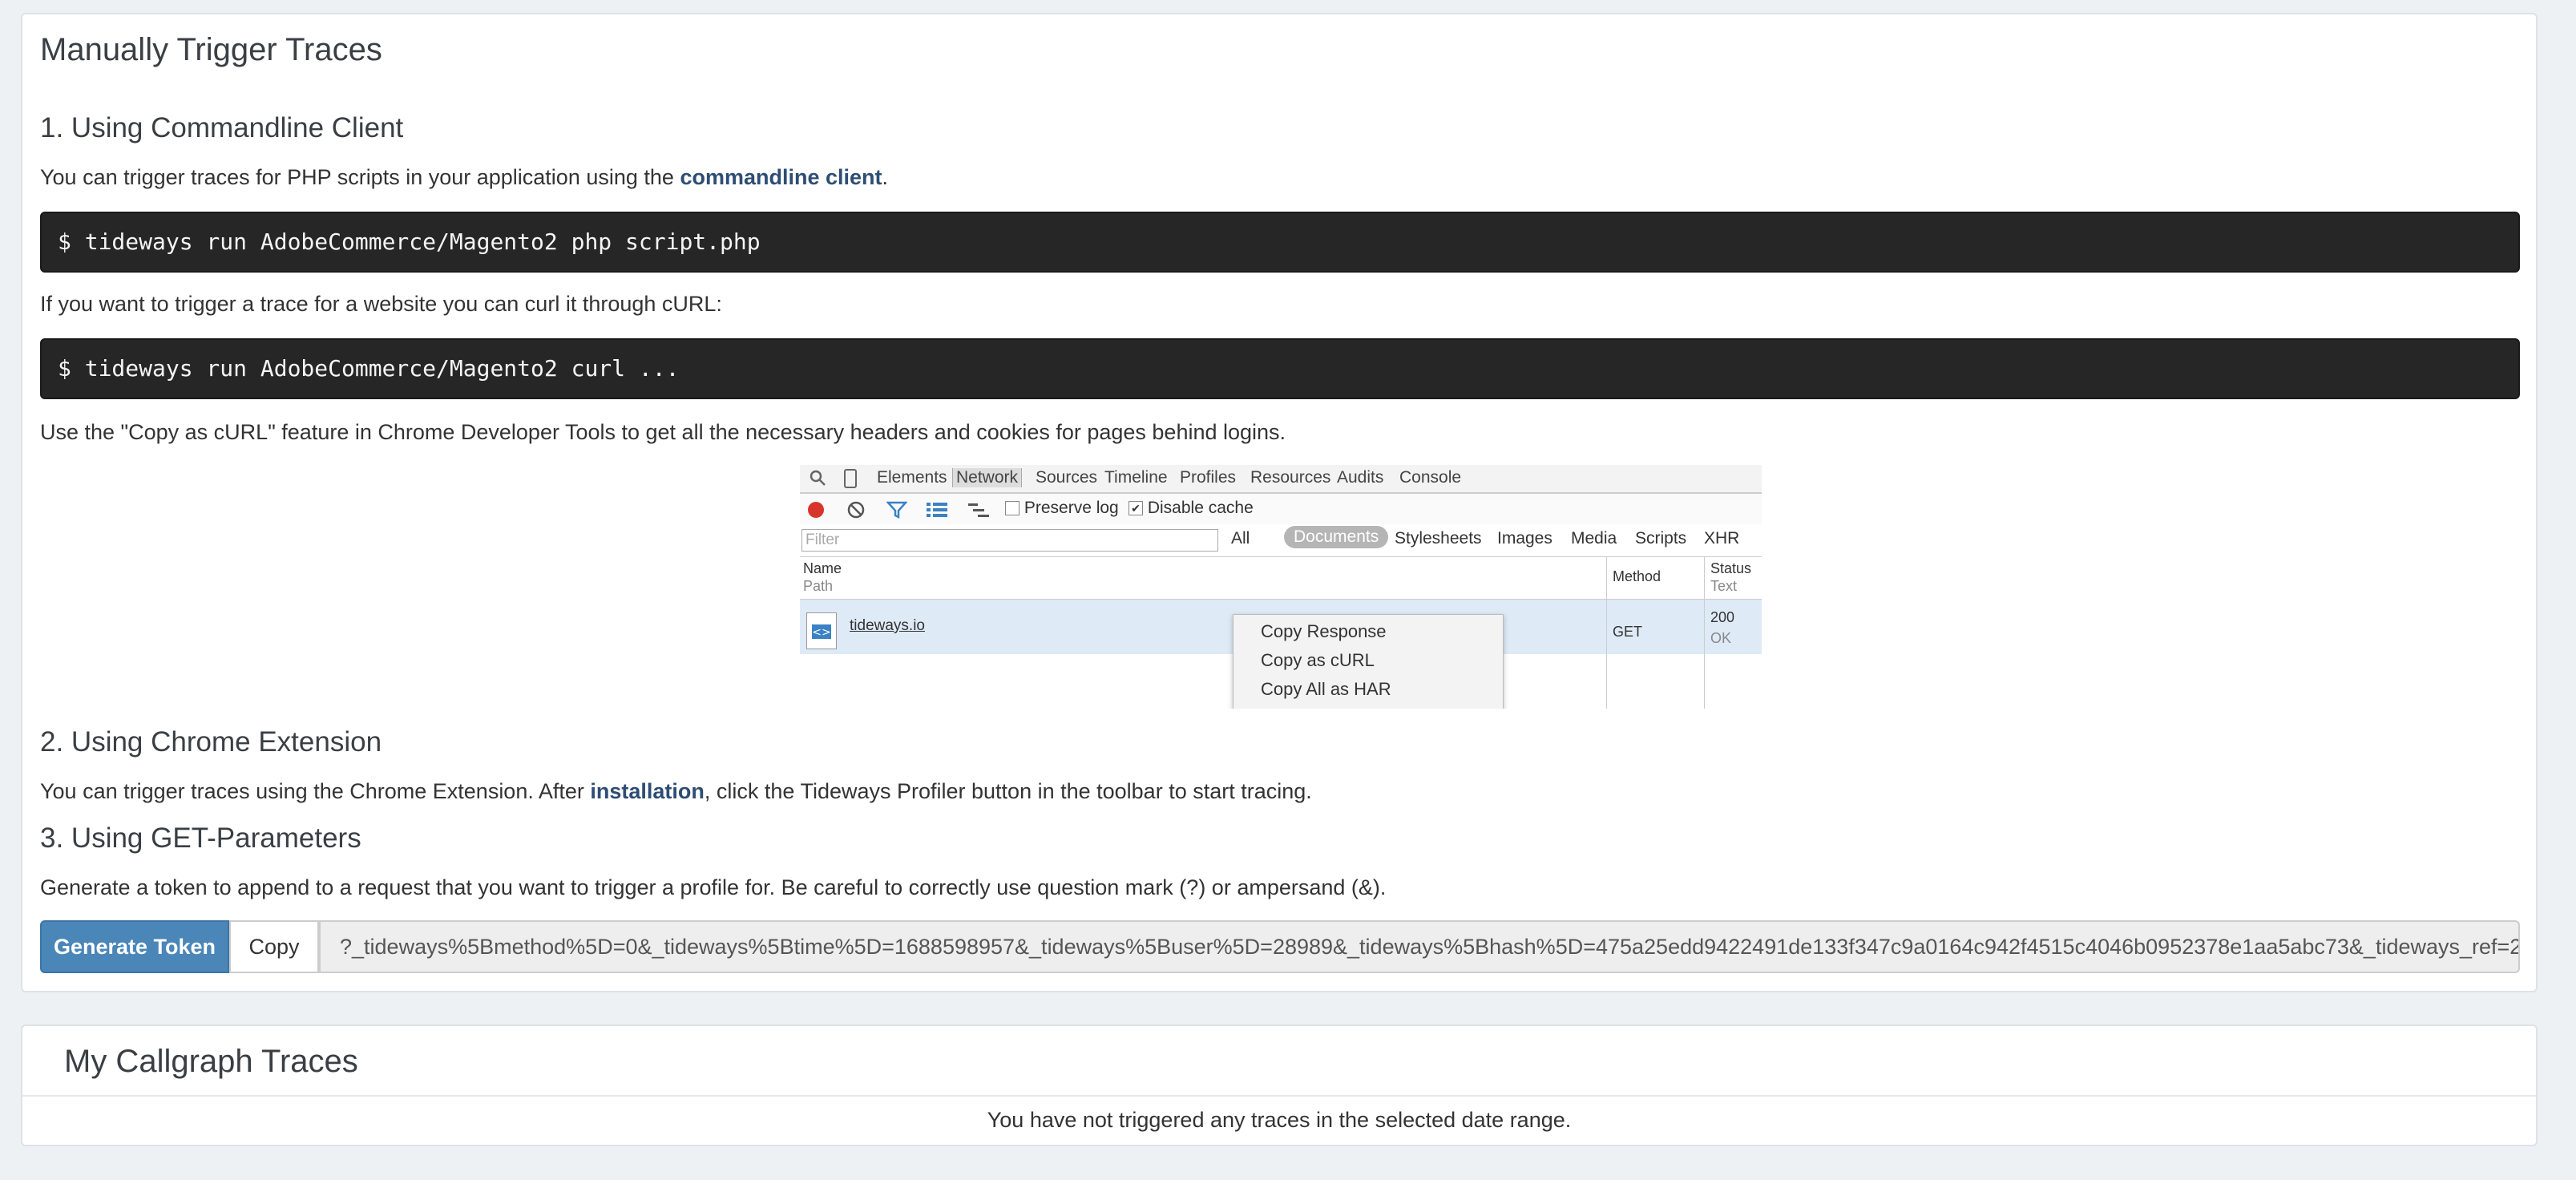  What do you see at coordinates (1241, 538) in the screenshot?
I see `type-all: All` at bounding box center [1241, 538].